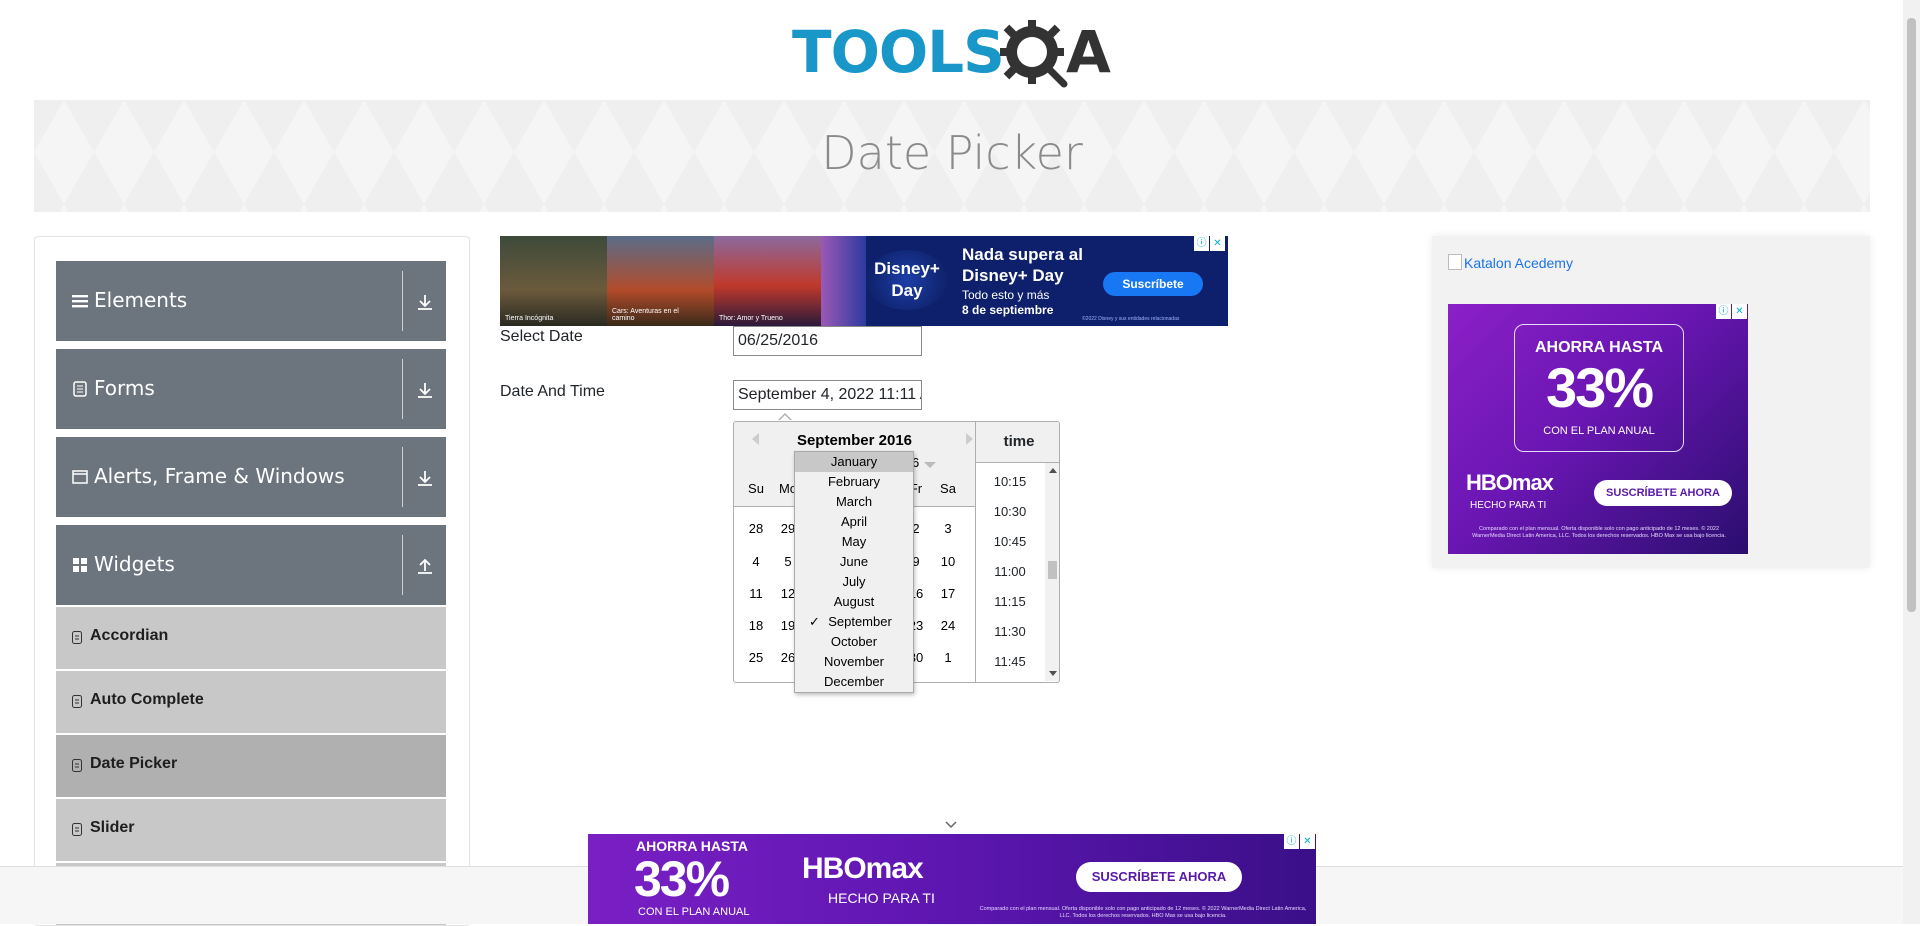 This screenshot has width=1920, height=926. What do you see at coordinates (860, 621) in the screenshot?
I see `month-option-label: September` at bounding box center [860, 621].